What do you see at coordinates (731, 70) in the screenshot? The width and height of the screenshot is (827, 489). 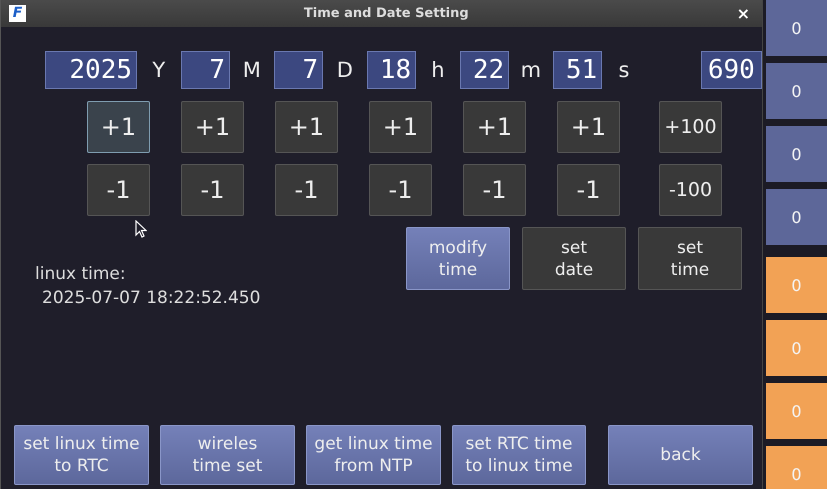 I see `digit-display: 690` at bounding box center [731, 70].